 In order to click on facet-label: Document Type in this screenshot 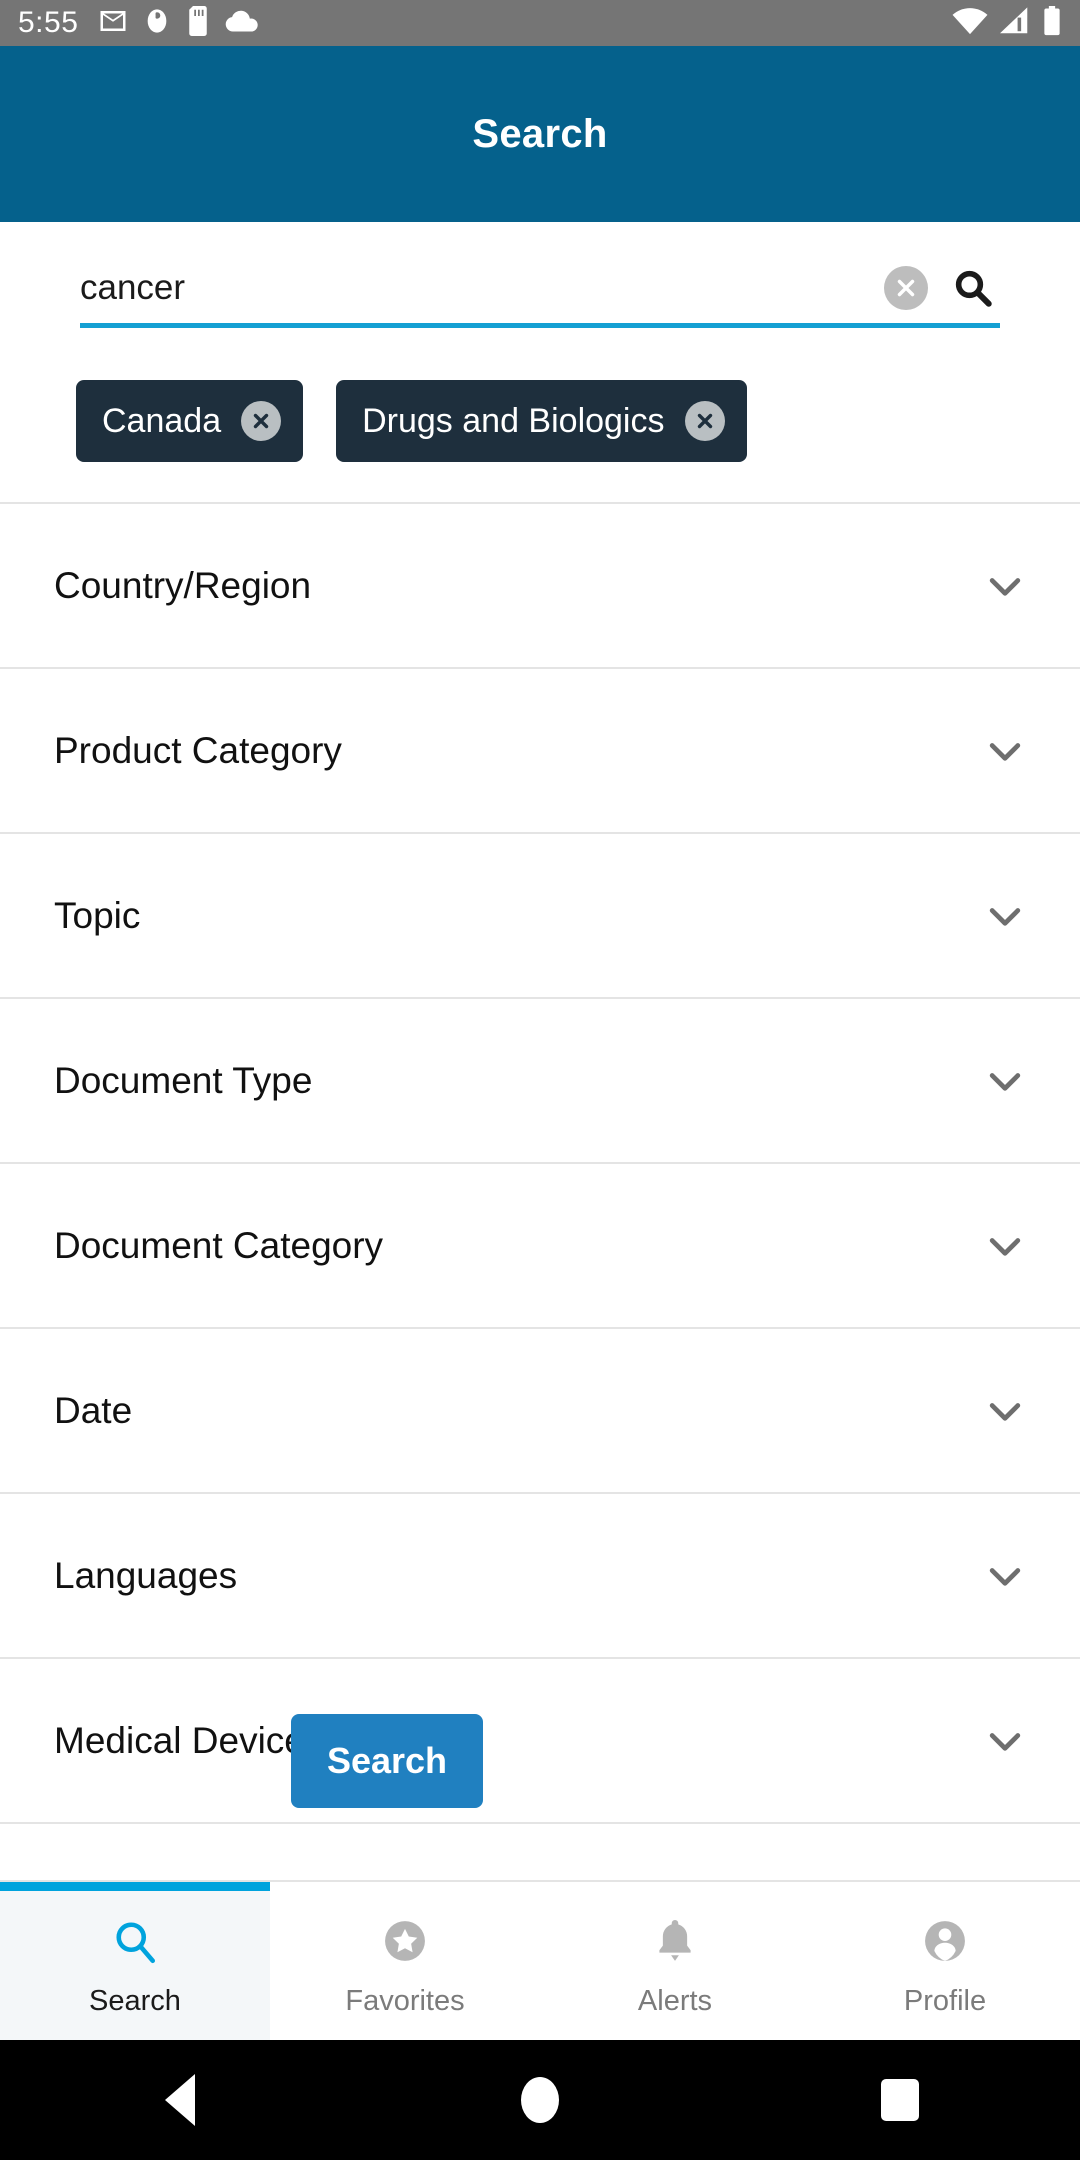, I will do `click(183, 1080)`.